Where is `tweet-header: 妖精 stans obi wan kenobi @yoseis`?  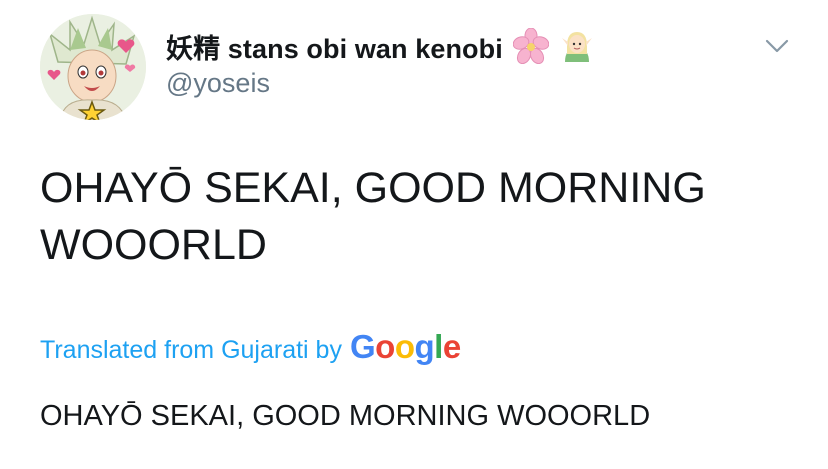 tweet-header: 妖精 stans obi wan kenobi @yoseis is located at coordinates (380, 62).